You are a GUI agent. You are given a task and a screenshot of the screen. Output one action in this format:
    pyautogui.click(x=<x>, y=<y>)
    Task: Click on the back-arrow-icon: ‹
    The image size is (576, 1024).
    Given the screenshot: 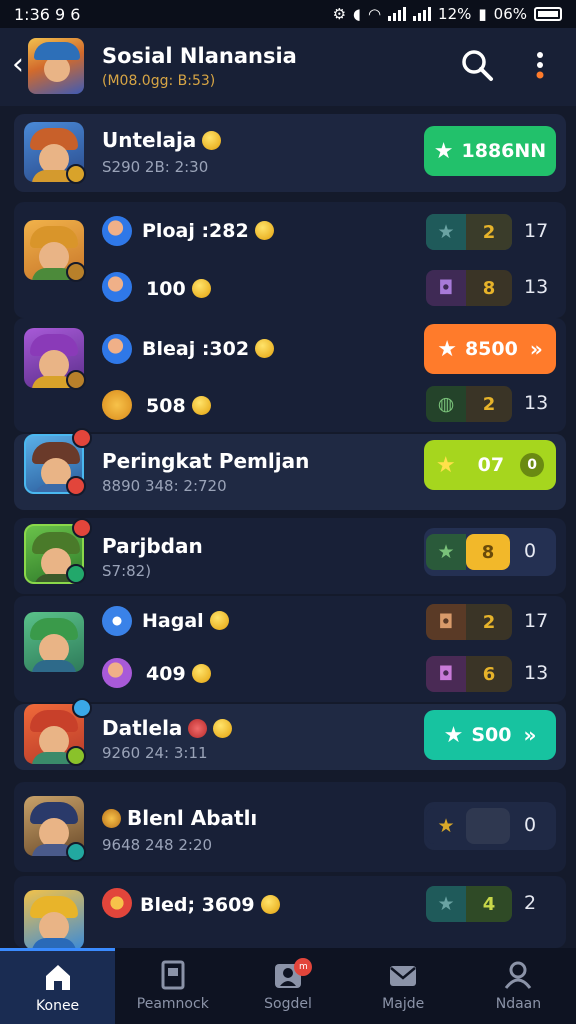 What is the action you would take?
    pyautogui.click(x=18, y=65)
    